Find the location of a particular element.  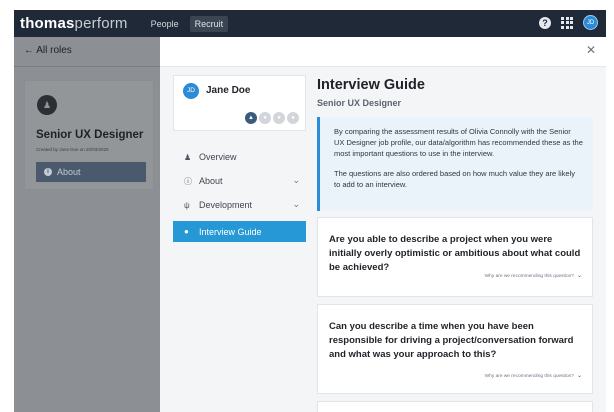

app-grid-icon is located at coordinates (567, 22).